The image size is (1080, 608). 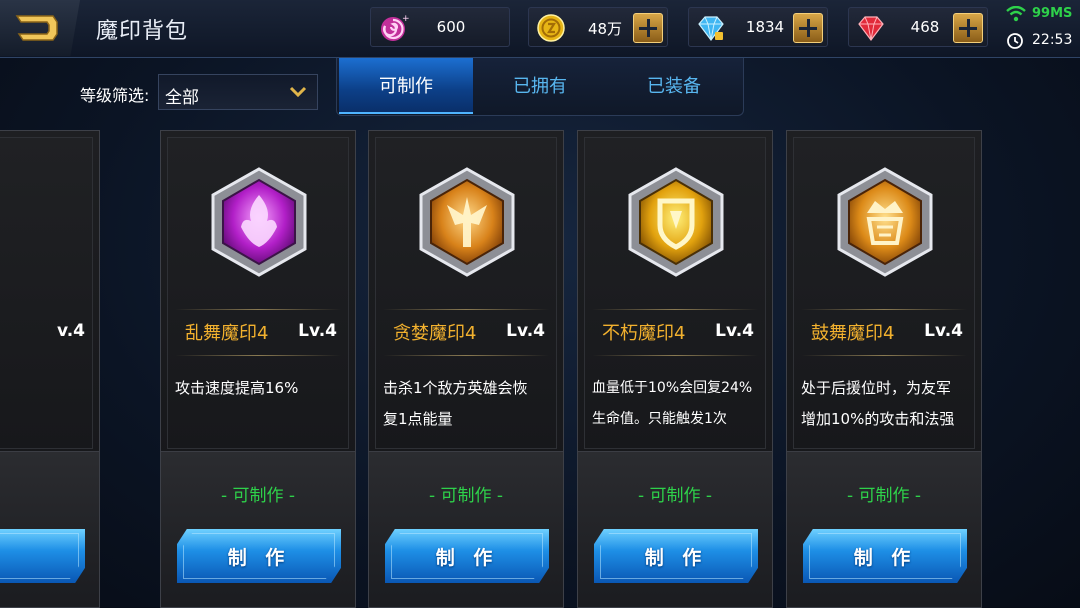 What do you see at coordinates (1052, 13) in the screenshot?
I see `ping-value: 99MS` at bounding box center [1052, 13].